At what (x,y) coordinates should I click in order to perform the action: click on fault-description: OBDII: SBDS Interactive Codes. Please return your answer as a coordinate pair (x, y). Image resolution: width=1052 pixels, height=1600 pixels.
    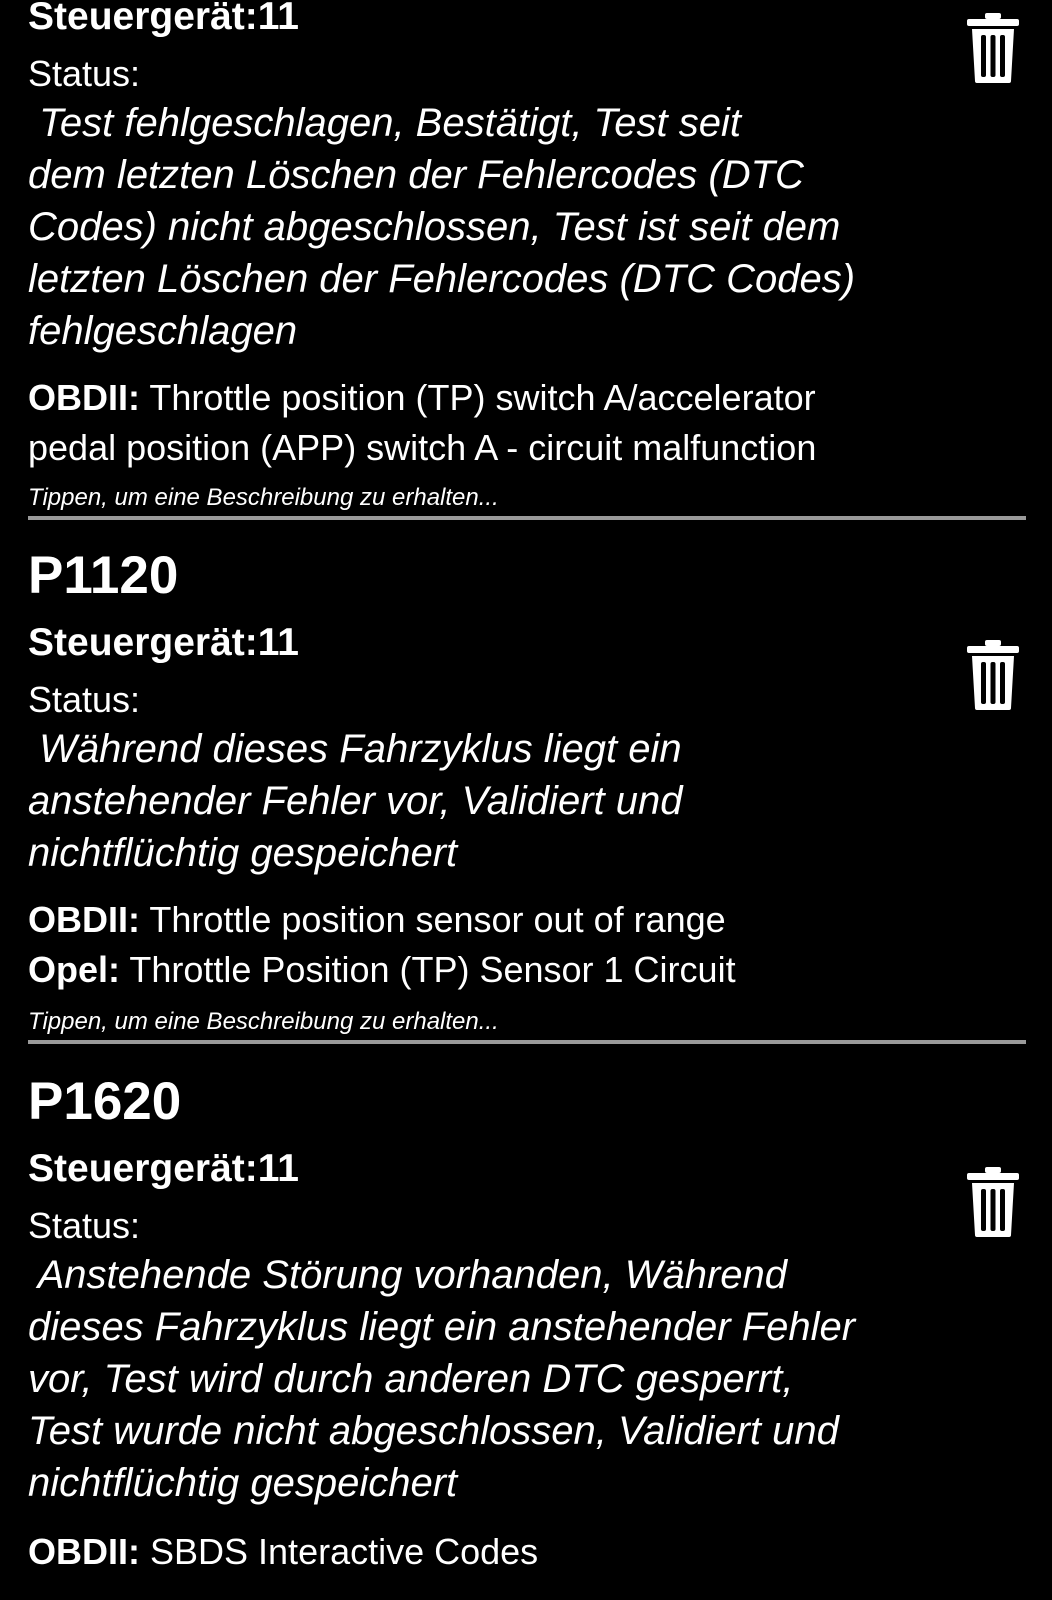
    Looking at the image, I should click on (283, 1552).